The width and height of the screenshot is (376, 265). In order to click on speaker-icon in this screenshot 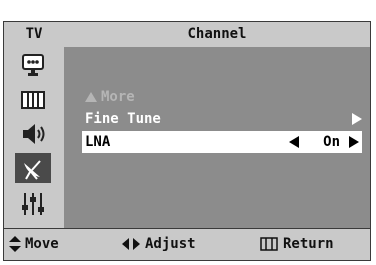, I will do `click(34, 134)`.